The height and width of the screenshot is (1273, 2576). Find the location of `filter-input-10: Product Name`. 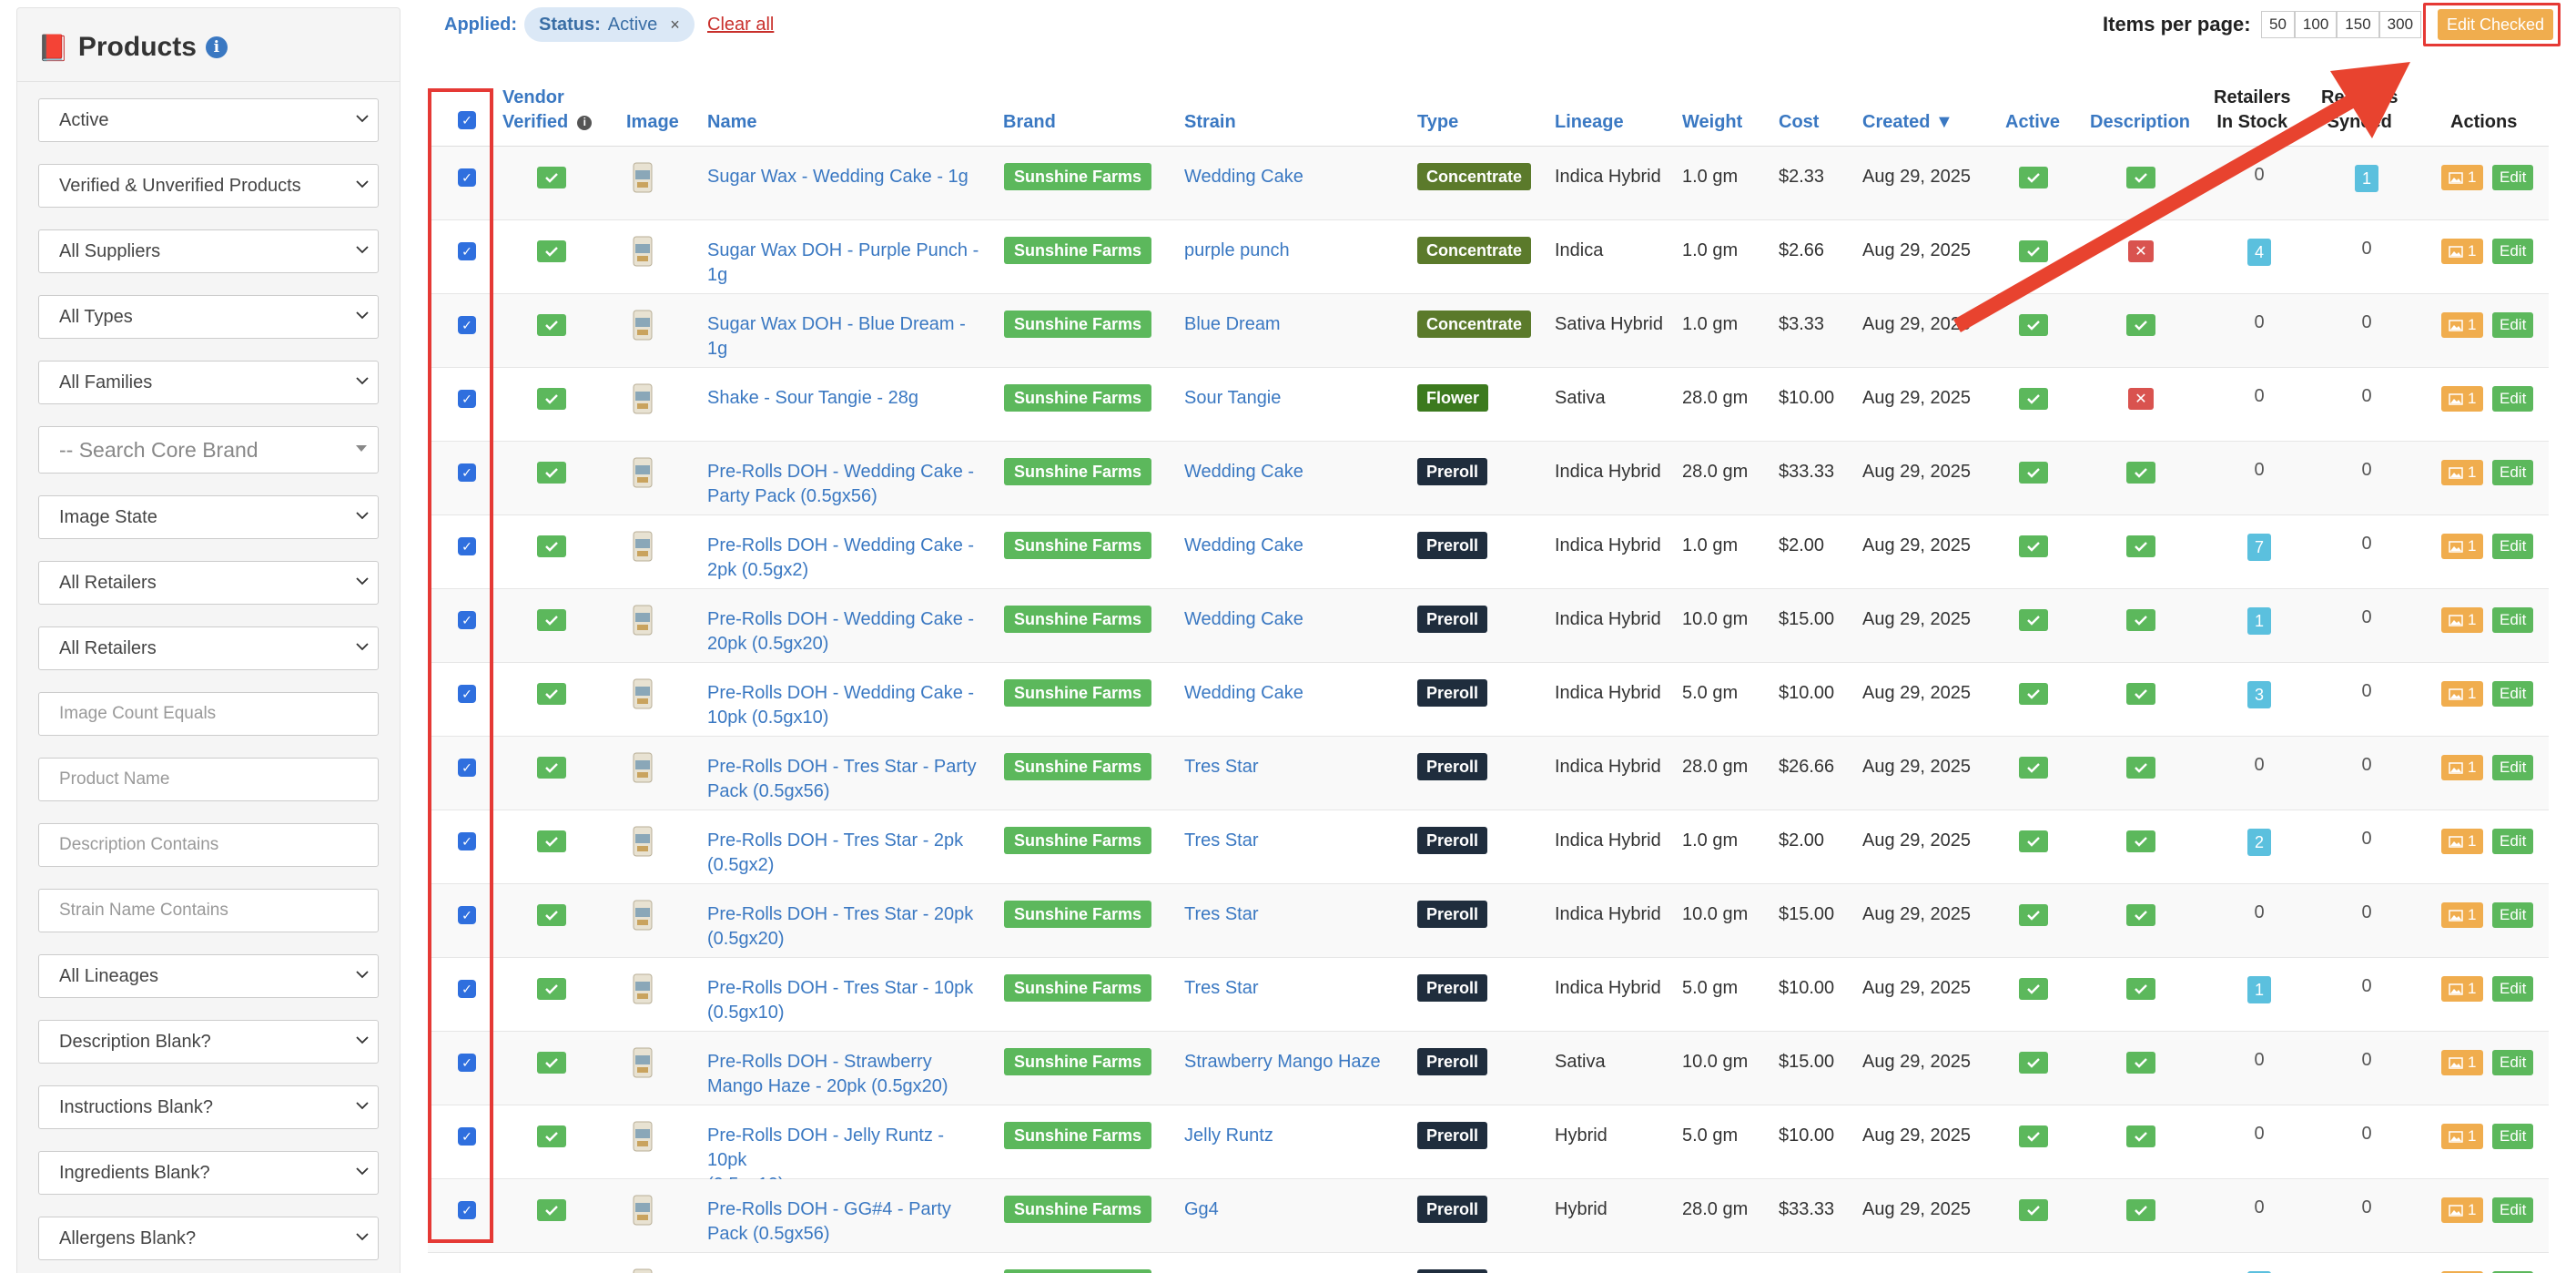

filter-input-10: Product Name is located at coordinates (208, 780).